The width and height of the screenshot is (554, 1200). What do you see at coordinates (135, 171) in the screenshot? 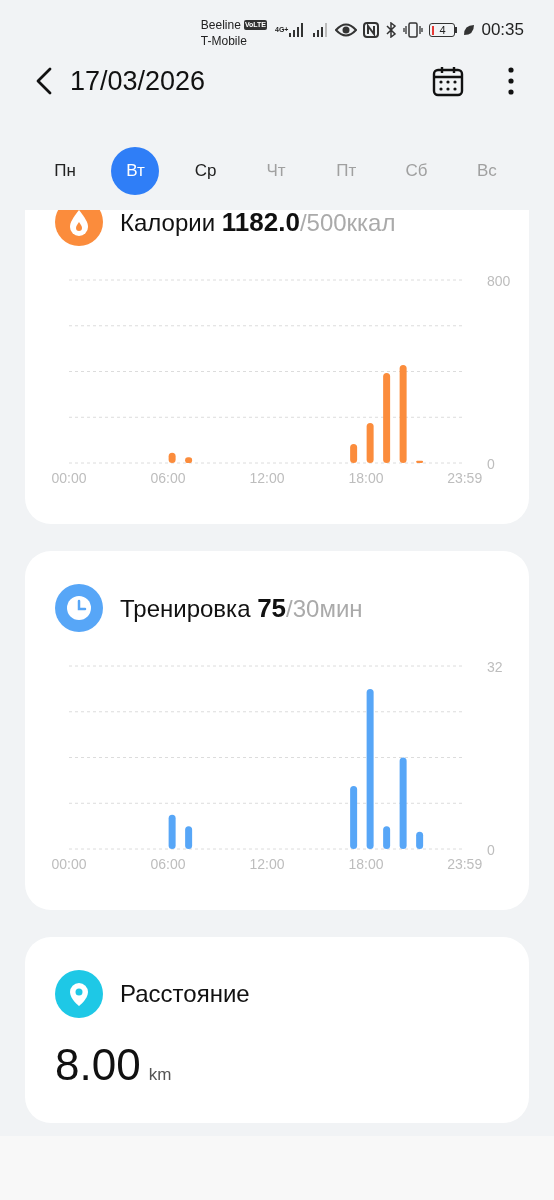
I see `day-tab: Вт` at bounding box center [135, 171].